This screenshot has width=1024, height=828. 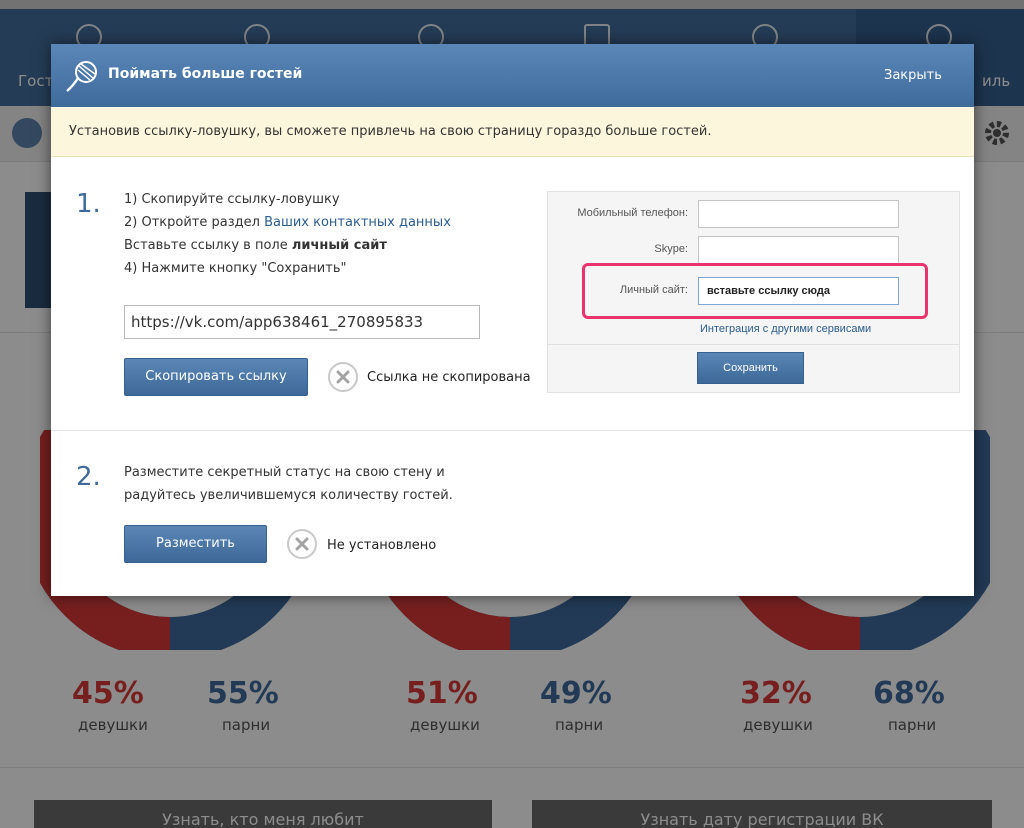 I want to click on instruction-line-4: 4) Нажмите кнопку "Сохранить", so click(x=235, y=268).